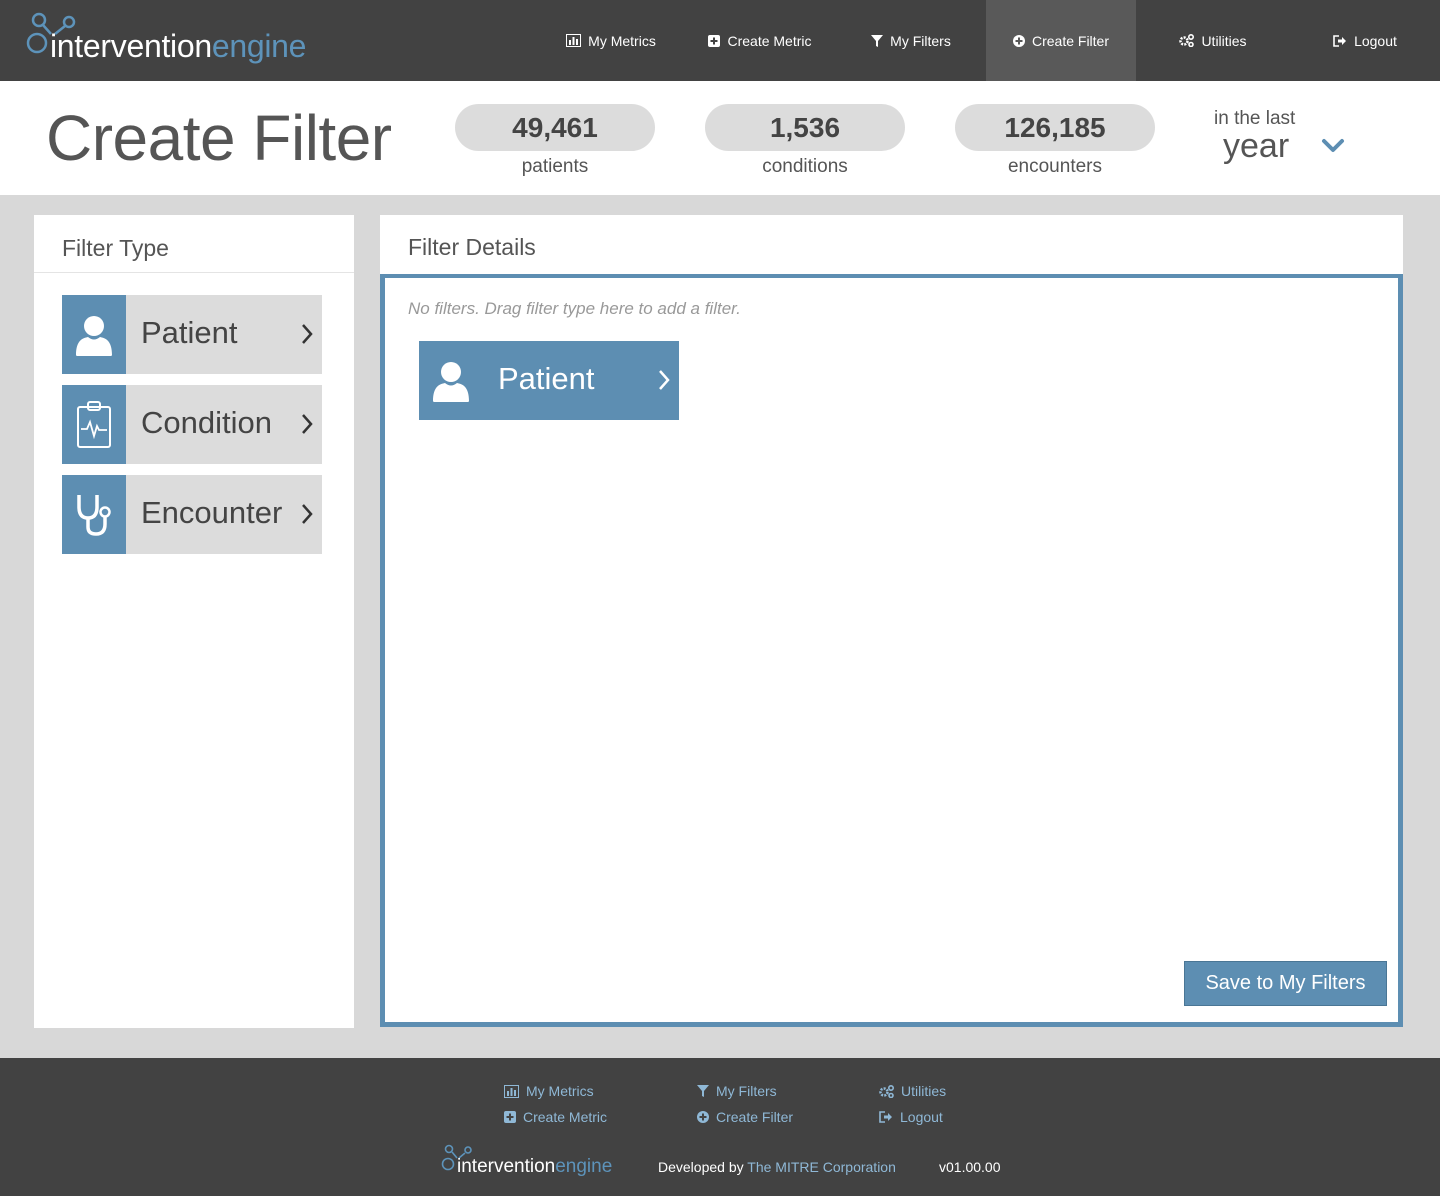 This screenshot has height=1196, width=1440. Describe the element at coordinates (970, 1167) in the screenshot. I see `app-version: v01.00.00` at that location.